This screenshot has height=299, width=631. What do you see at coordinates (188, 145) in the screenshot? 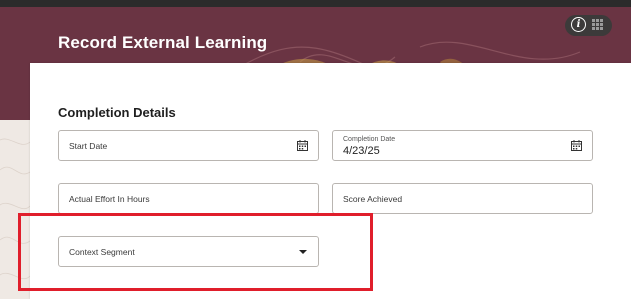
I see `start-date-field: Start Date` at bounding box center [188, 145].